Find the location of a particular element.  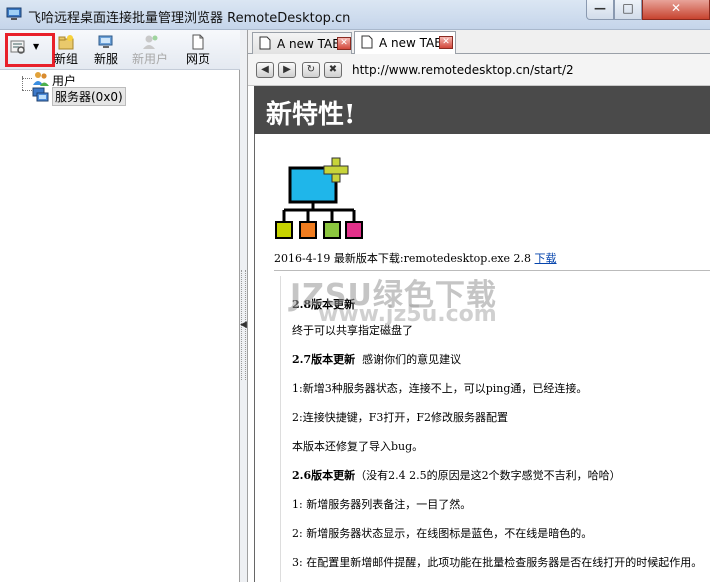

content-border is located at coordinates (254, 358).